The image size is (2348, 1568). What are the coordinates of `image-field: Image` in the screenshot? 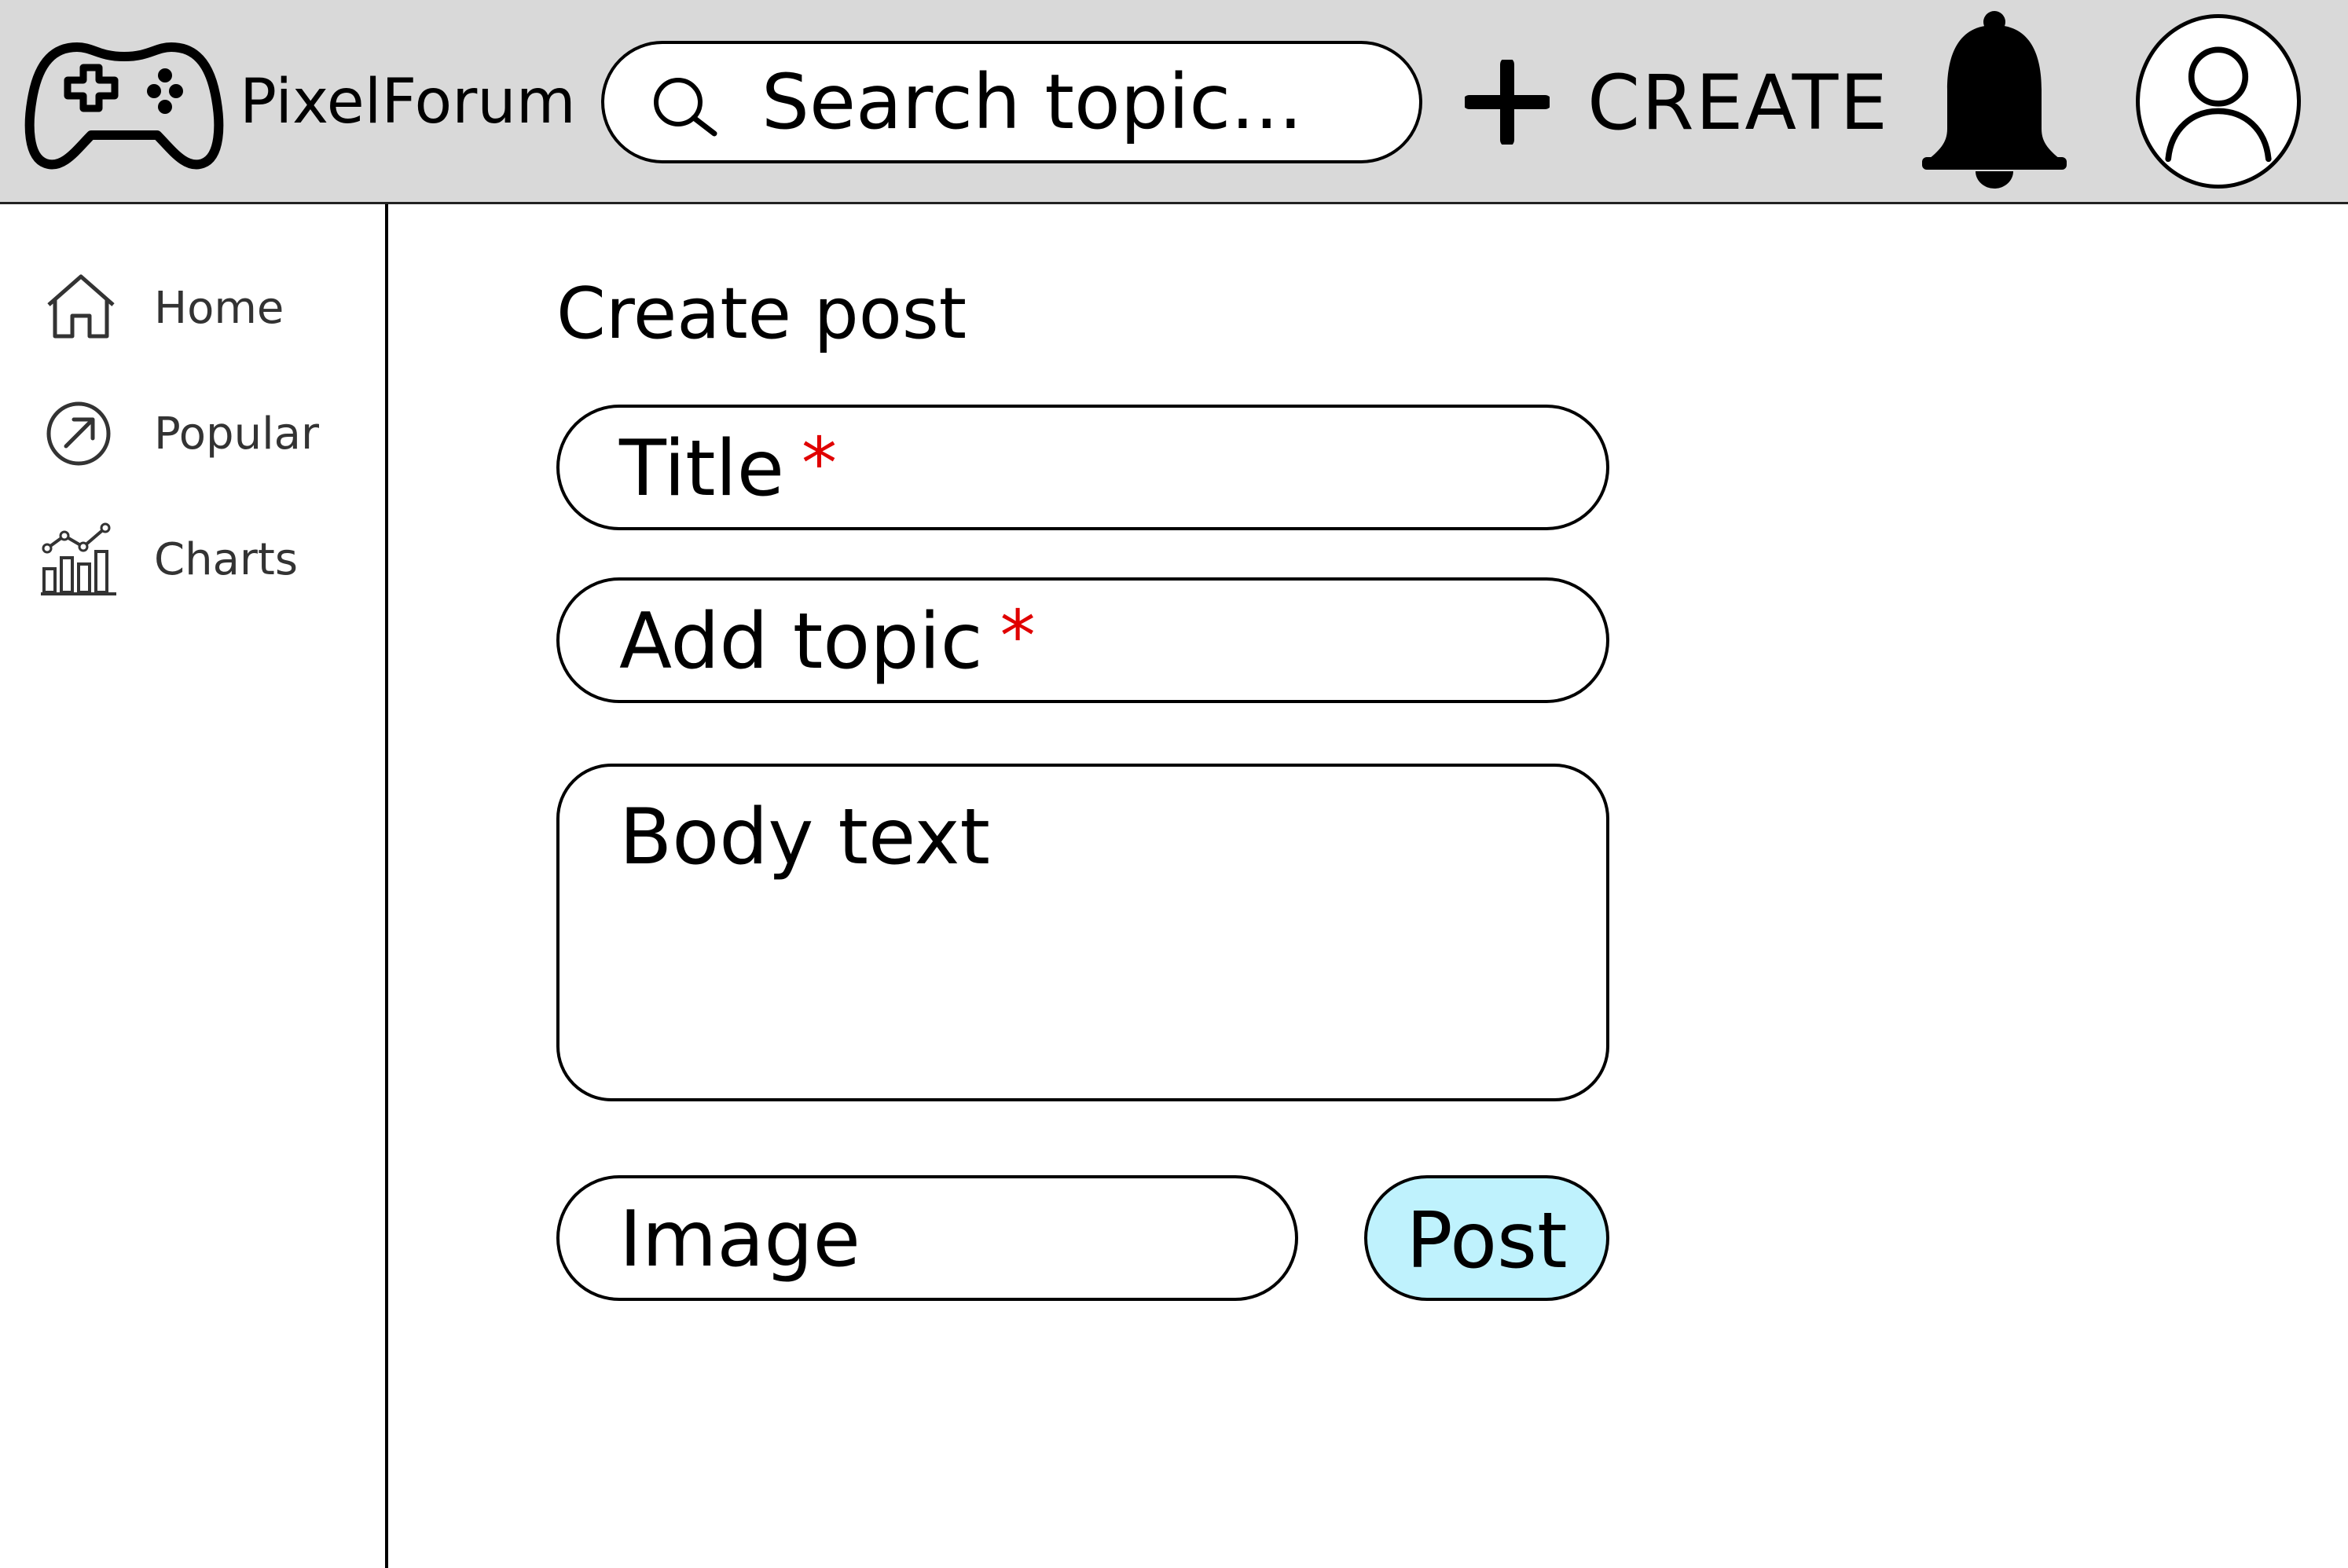 It's located at (927, 1238).